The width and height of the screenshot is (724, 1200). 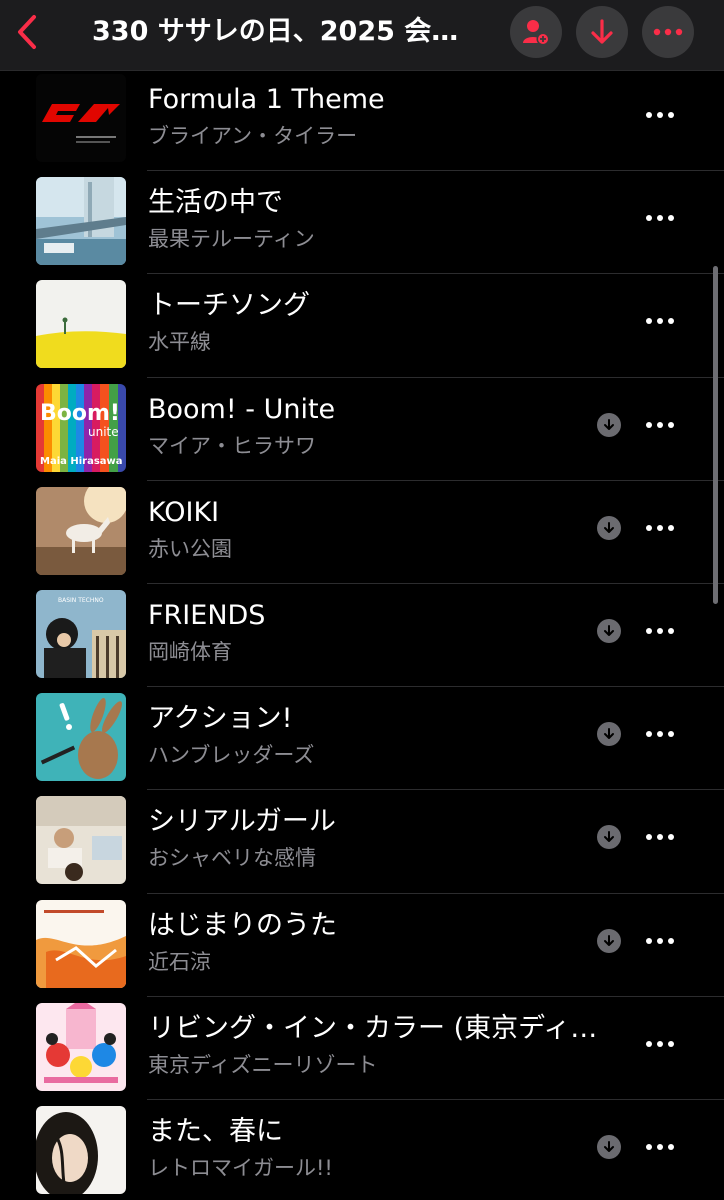 I want to click on track-title: はじまりのうた, so click(x=242, y=925).